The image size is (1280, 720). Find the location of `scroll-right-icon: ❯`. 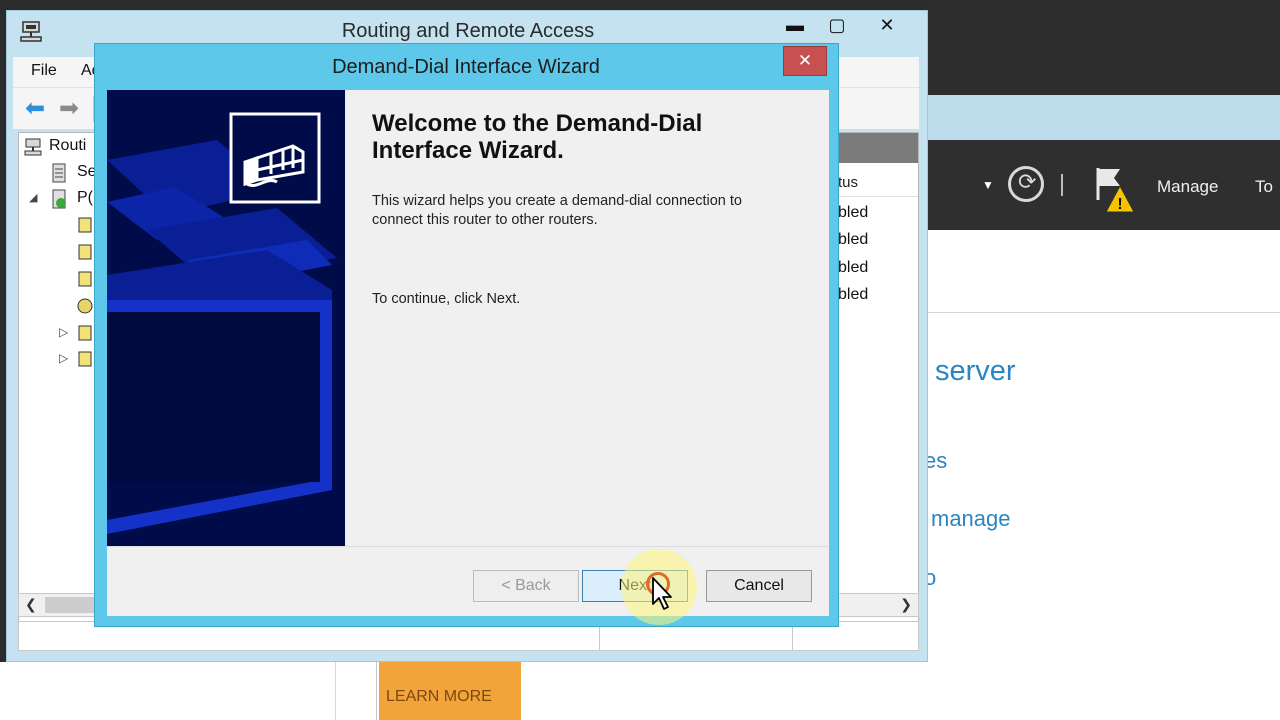

scroll-right-icon: ❯ is located at coordinates (906, 604).